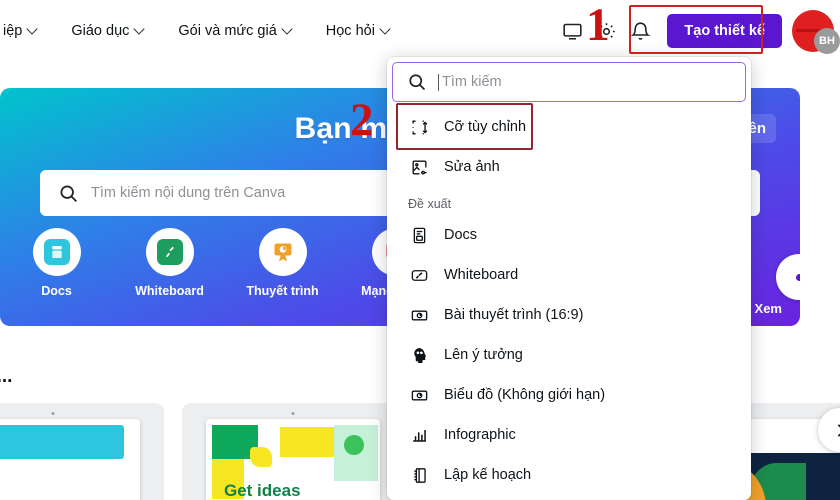  I want to click on card-image-block, so click(62, 442).